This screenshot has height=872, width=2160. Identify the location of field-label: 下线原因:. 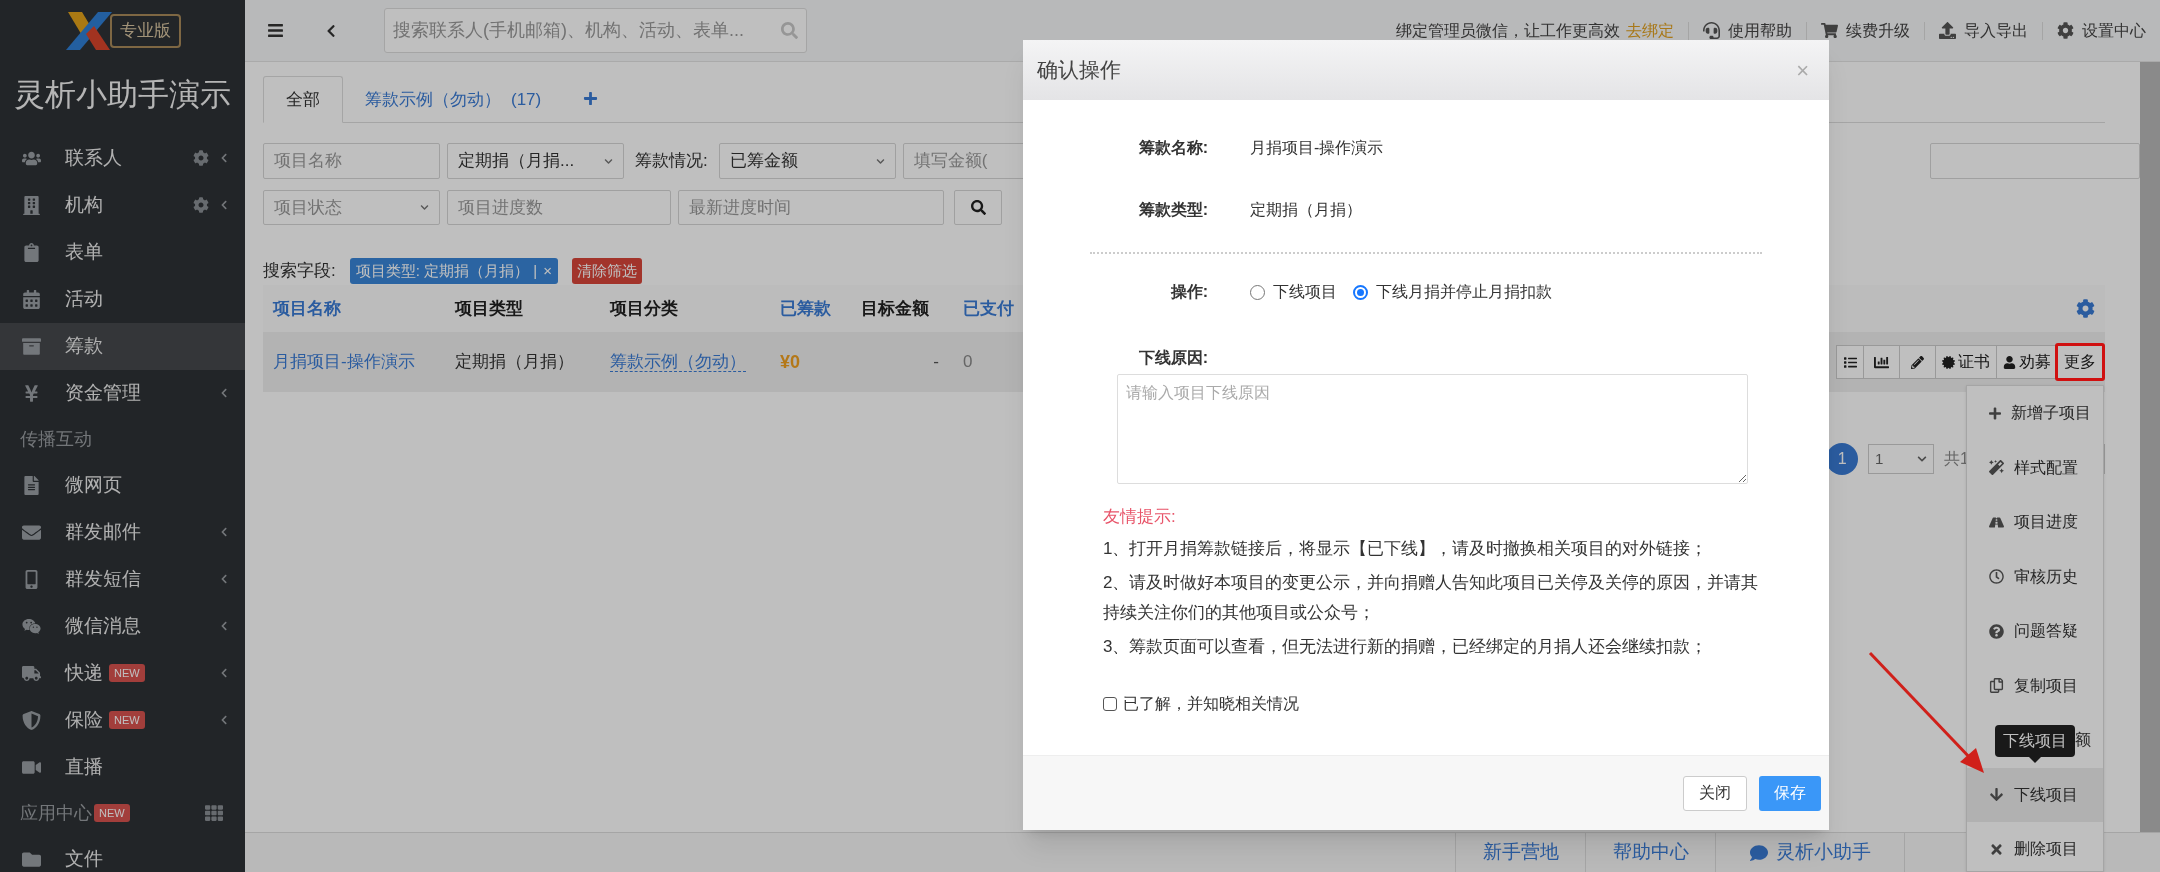
(1172, 358).